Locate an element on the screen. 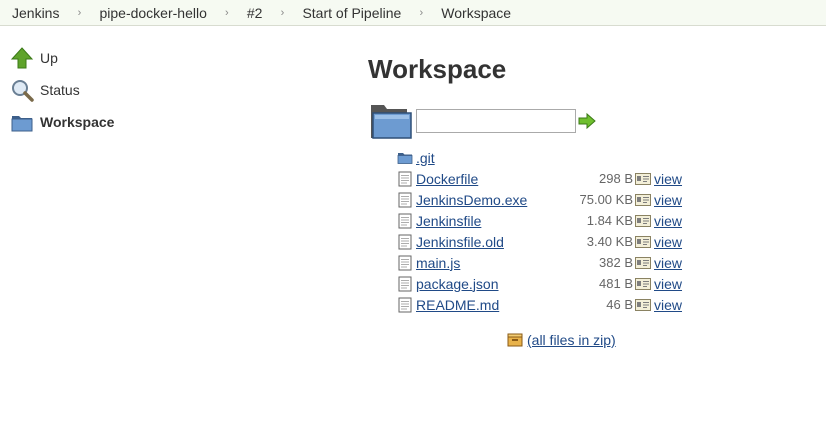  list-item: Jenkinsfile 1.84 KB view is located at coordinates (539, 220).